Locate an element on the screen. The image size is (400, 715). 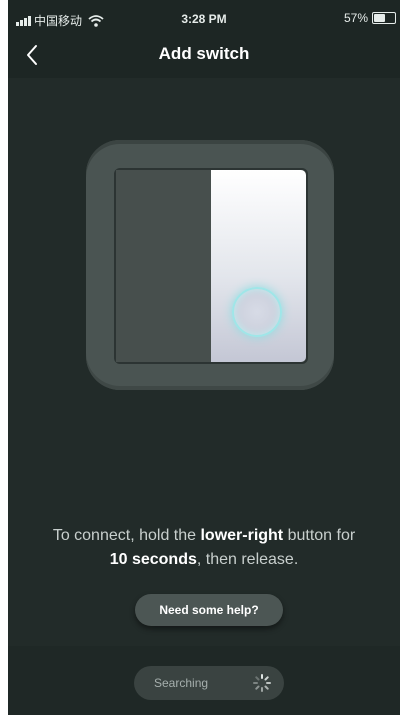
searching-status: Searching is located at coordinates (209, 683).